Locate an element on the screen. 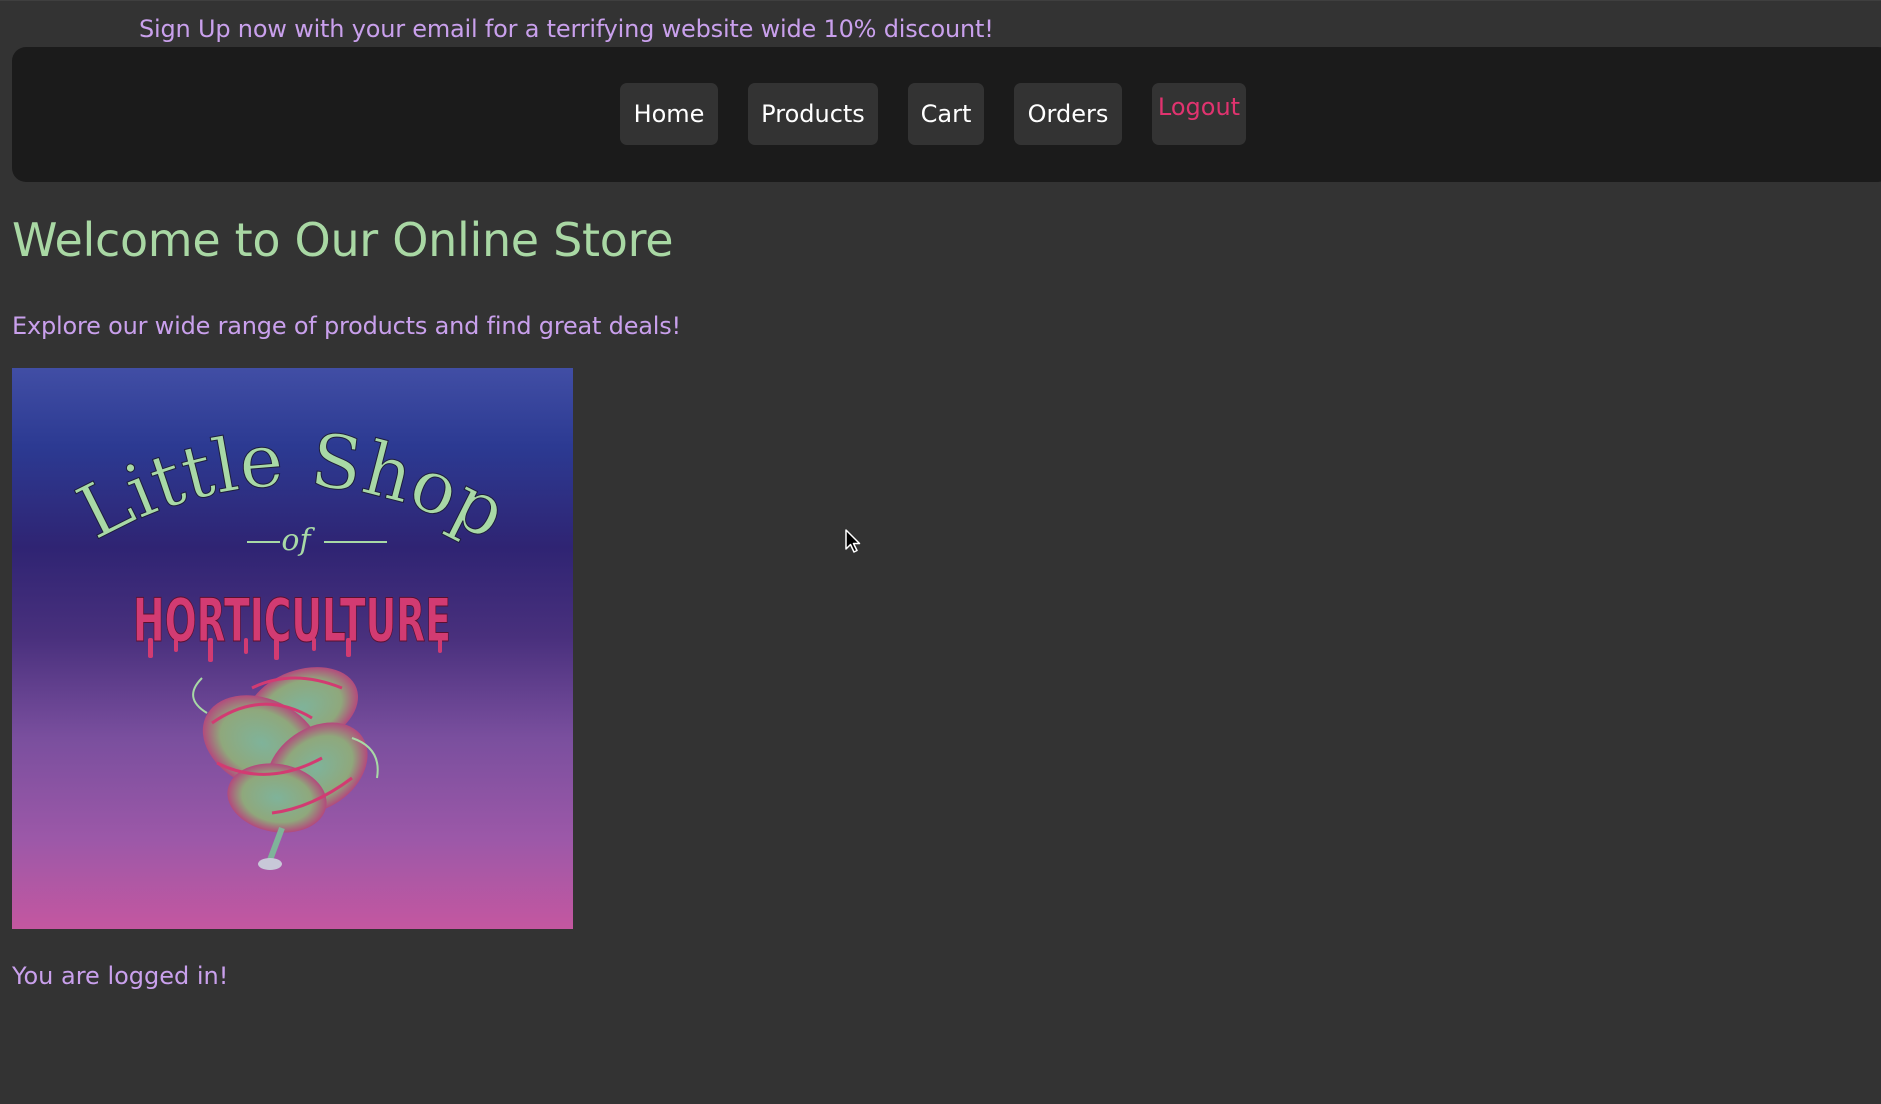 The image size is (1881, 1104). mouse-cursor-icon is located at coordinates (853, 541).